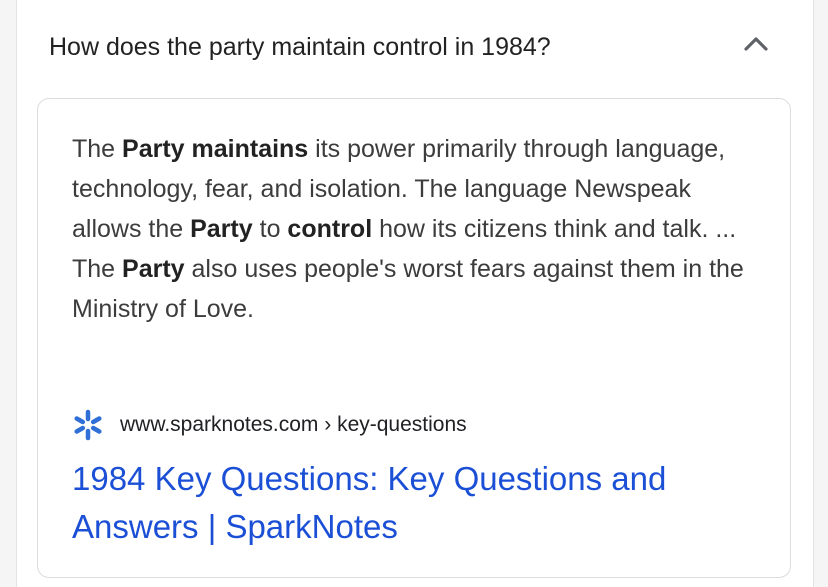  I want to click on source-citation: www.sparknotes.com › key-questions, so click(269, 425).